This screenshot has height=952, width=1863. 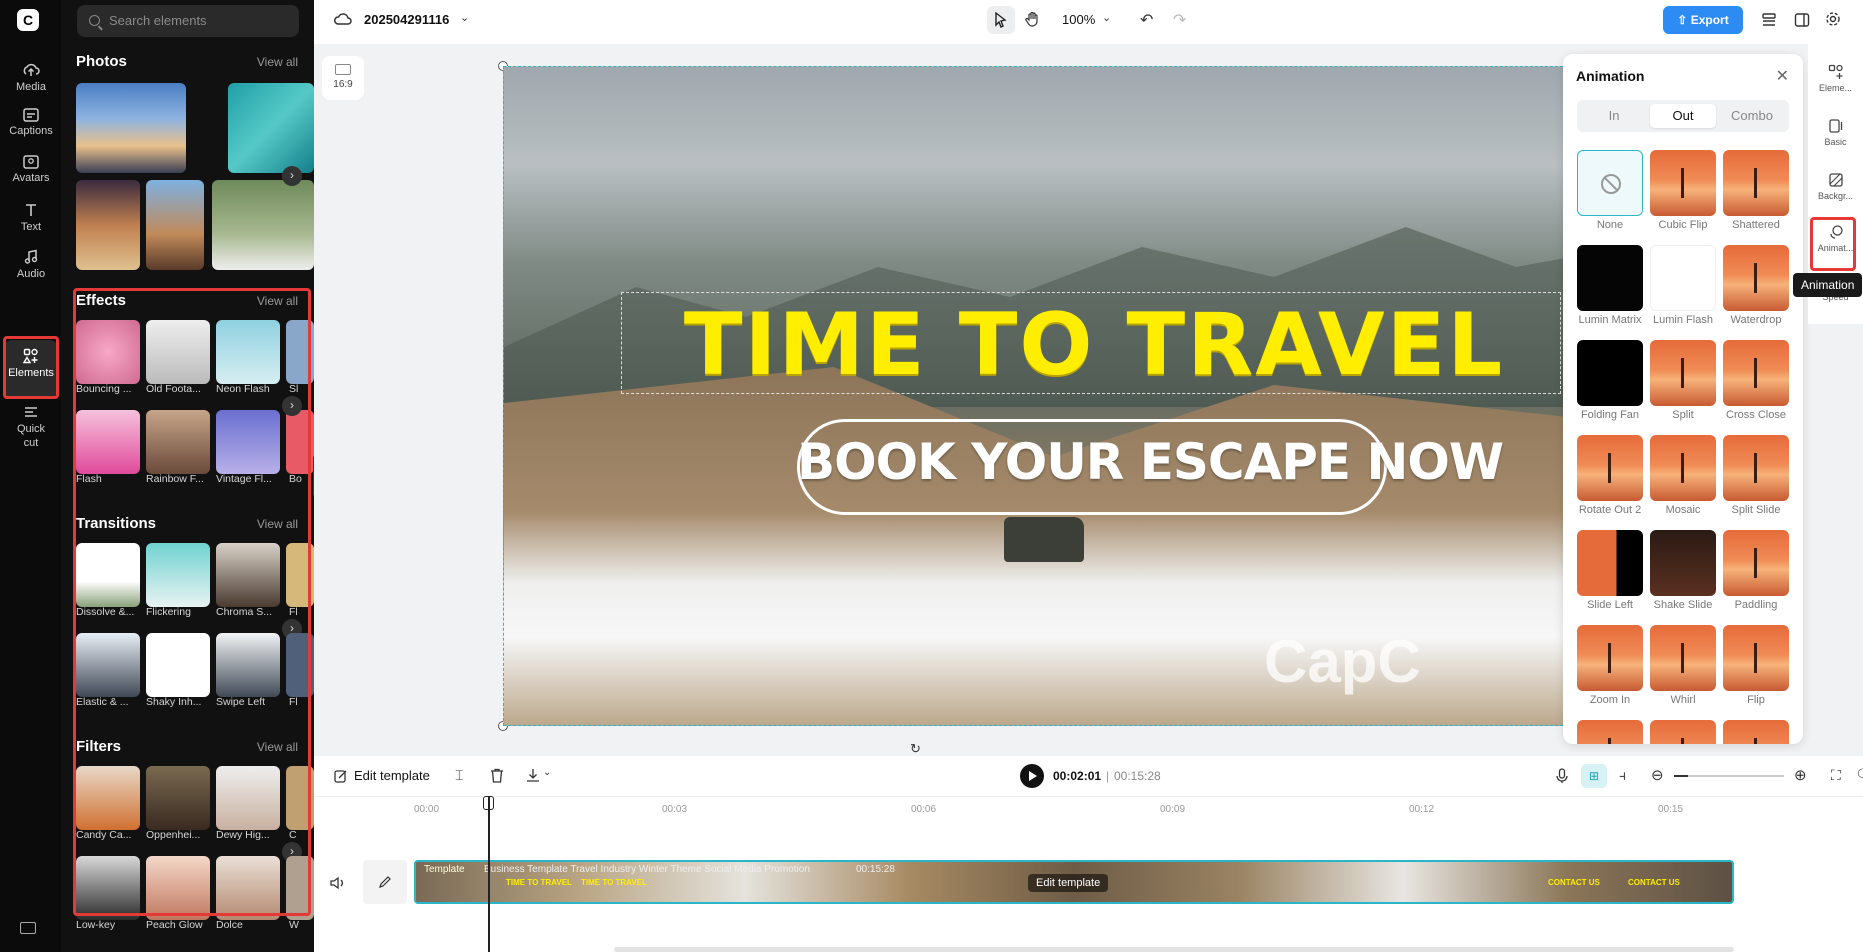 What do you see at coordinates (1782, 76) in the screenshot?
I see `close-icon: ✕` at bounding box center [1782, 76].